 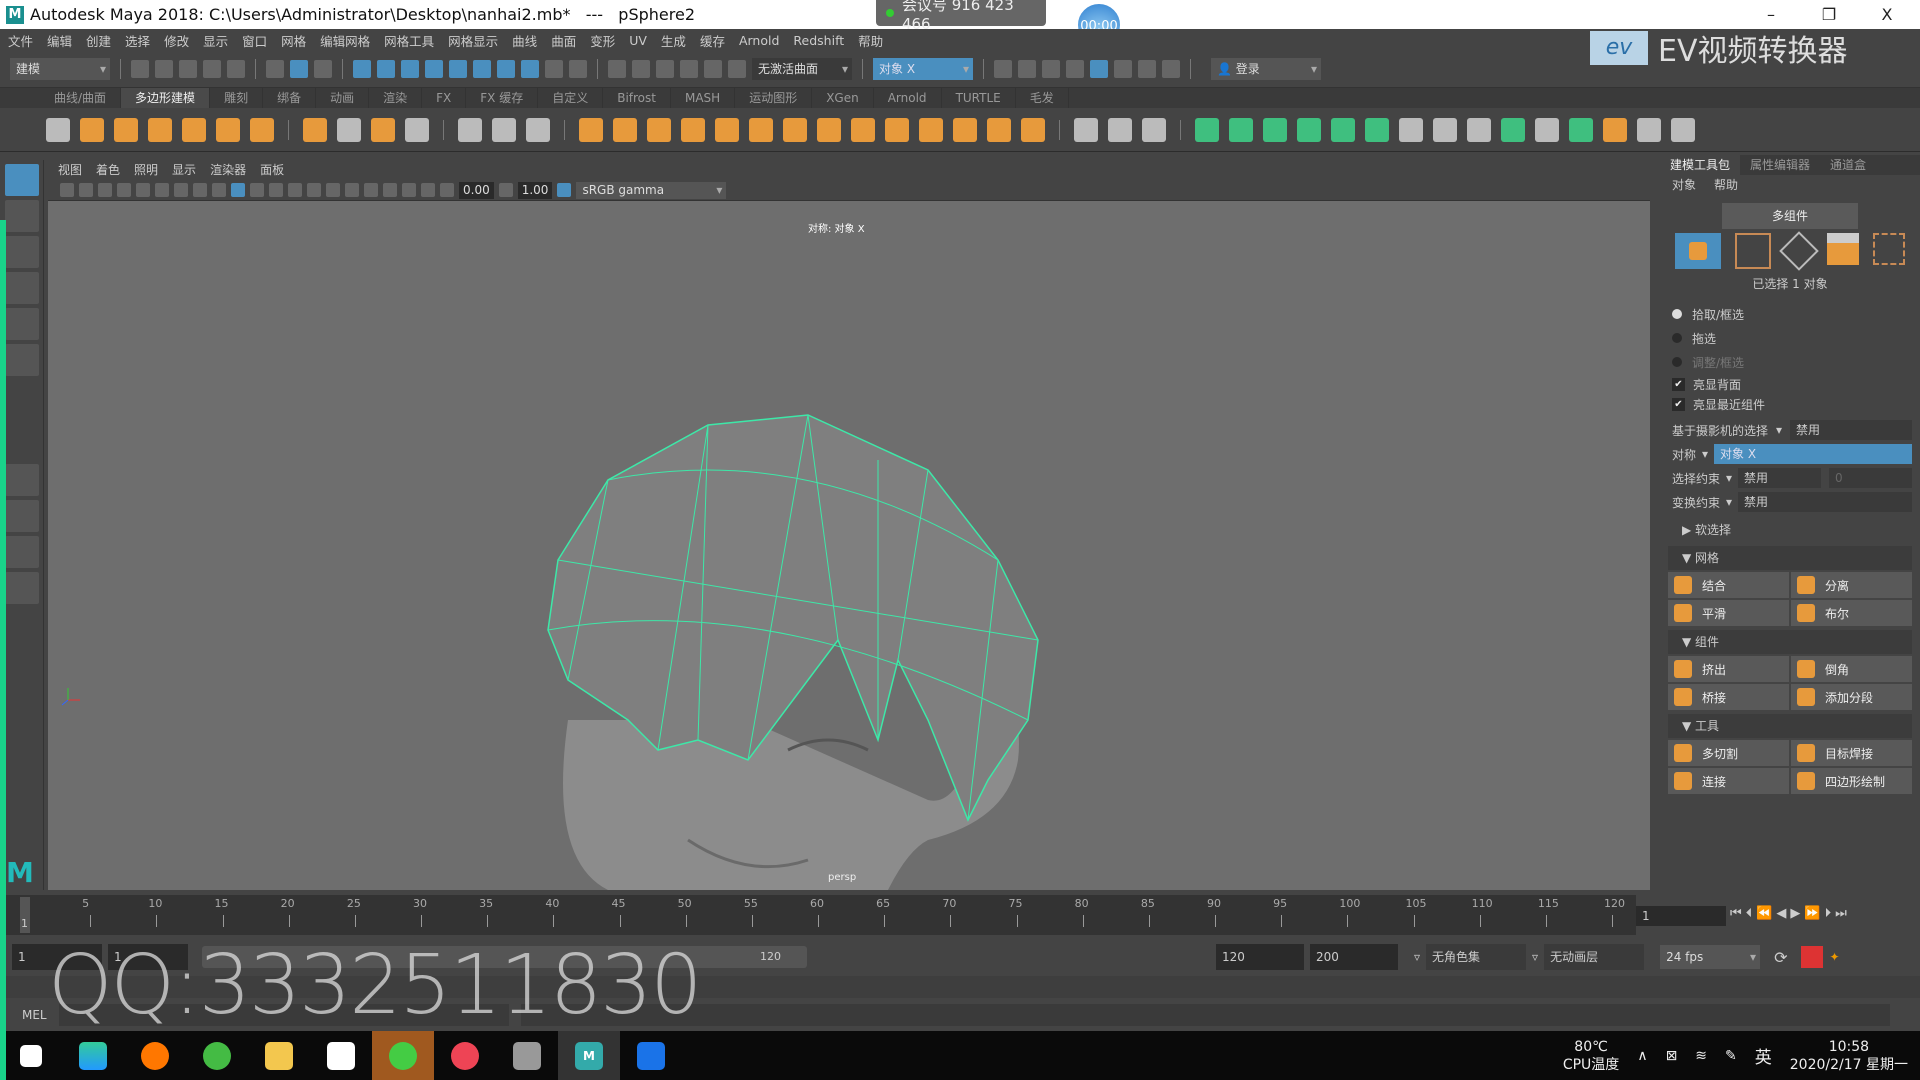 I want to click on mel-label: MEL, so click(x=34, y=1015).